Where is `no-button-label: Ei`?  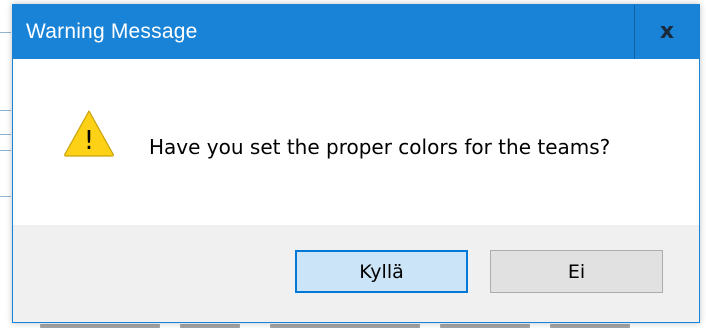
no-button-label: Ei is located at coordinates (576, 271).